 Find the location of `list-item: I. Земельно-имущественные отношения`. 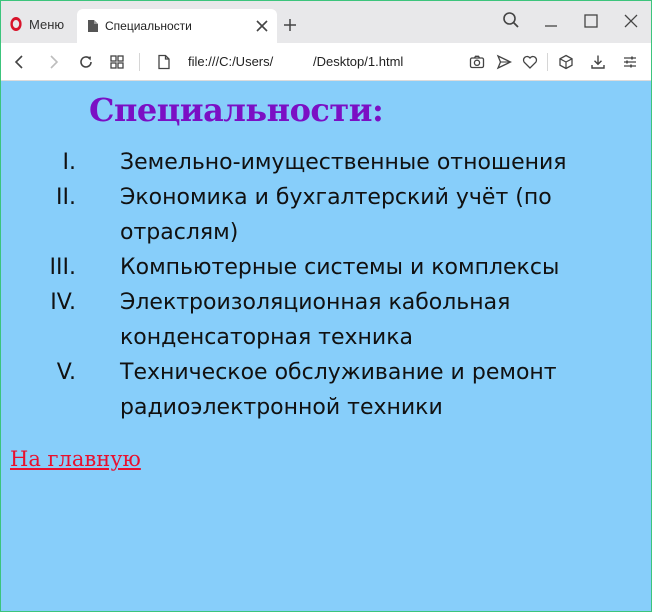

list-item: I. Земельно-имущественные отношения is located at coordinates (351, 162).